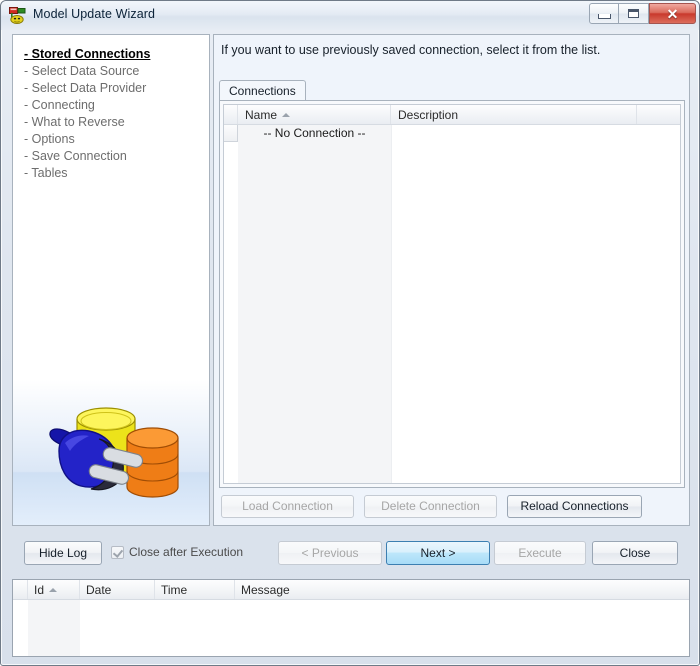  What do you see at coordinates (114, 71) in the screenshot?
I see `sidebar-item-select-data-source: - Select Data Source` at bounding box center [114, 71].